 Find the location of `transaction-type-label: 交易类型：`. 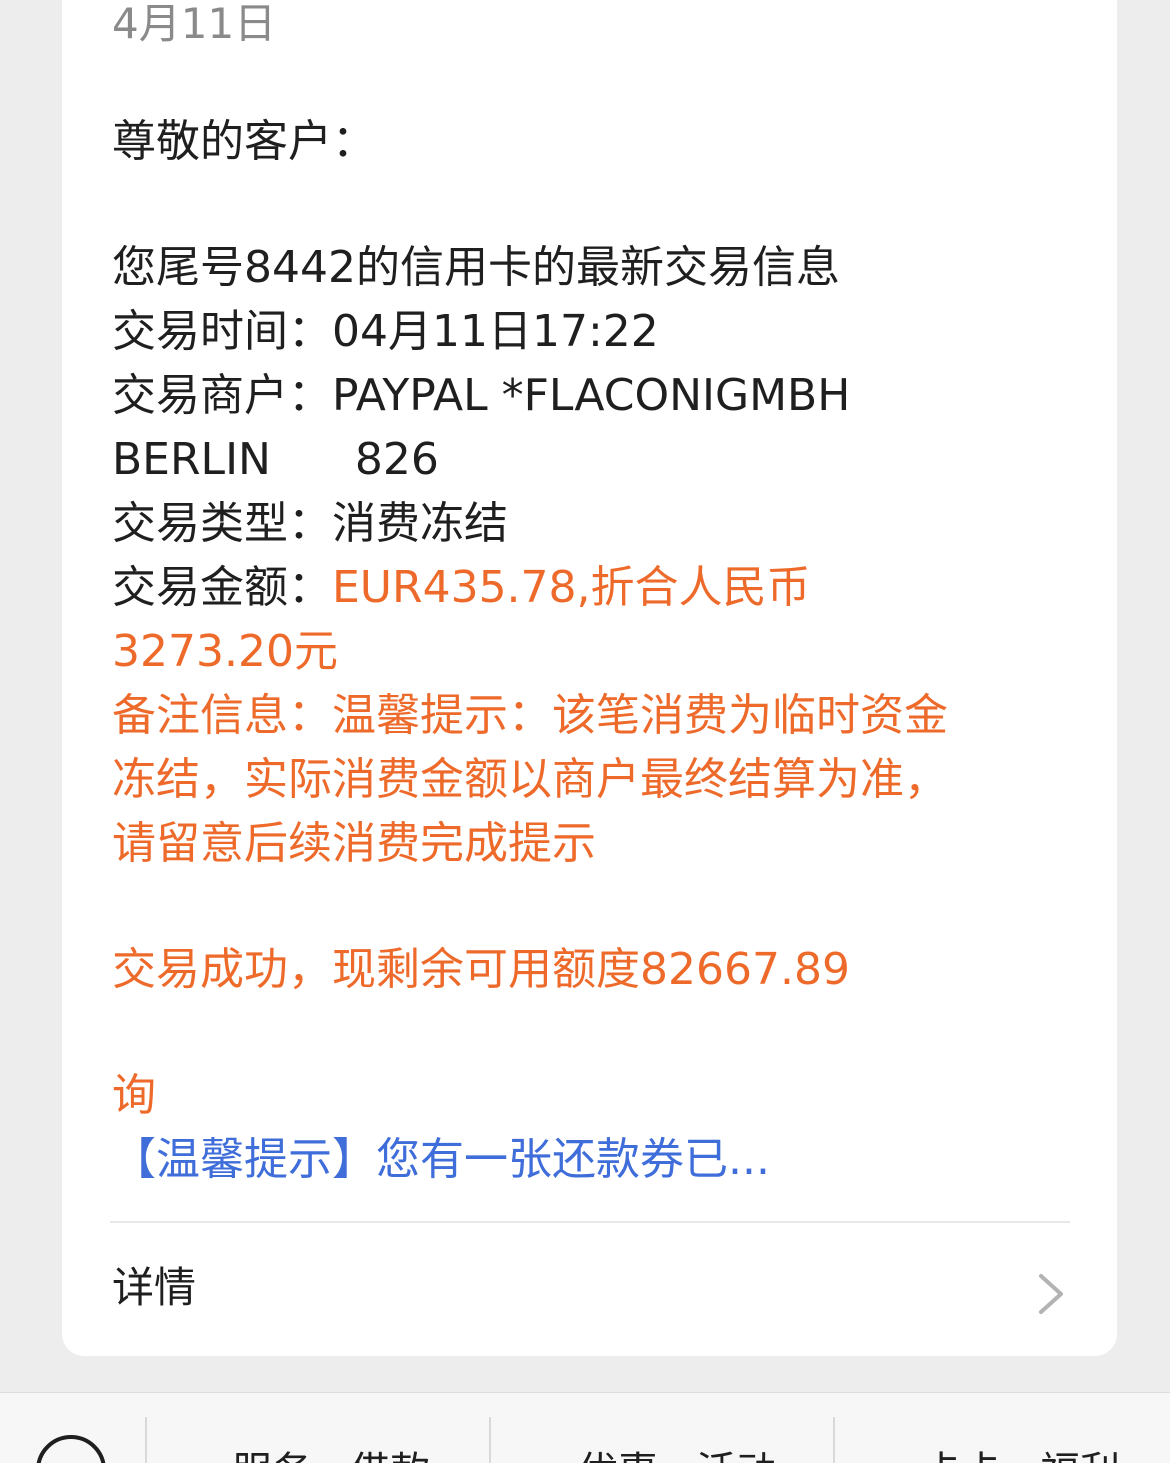

transaction-type-label: 交易类型： is located at coordinates (222, 523).